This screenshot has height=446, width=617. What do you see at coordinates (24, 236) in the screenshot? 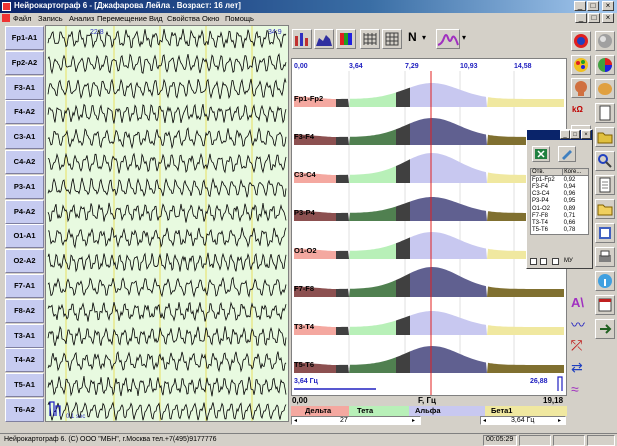
I see `channel-label: O1-A1` at bounding box center [24, 236].